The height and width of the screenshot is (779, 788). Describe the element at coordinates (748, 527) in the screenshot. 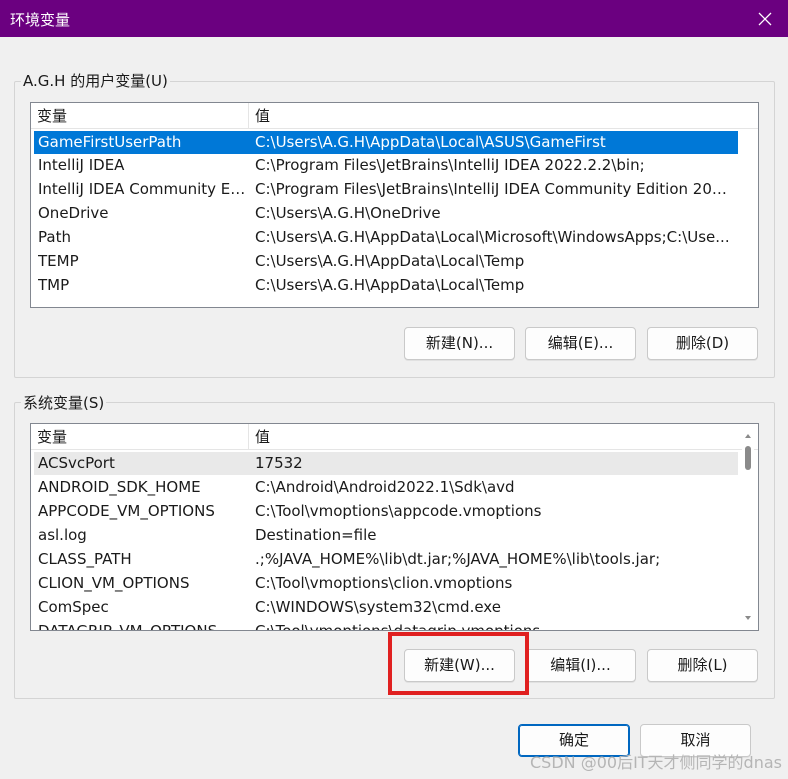

I see `vertical-scrollbar` at that location.